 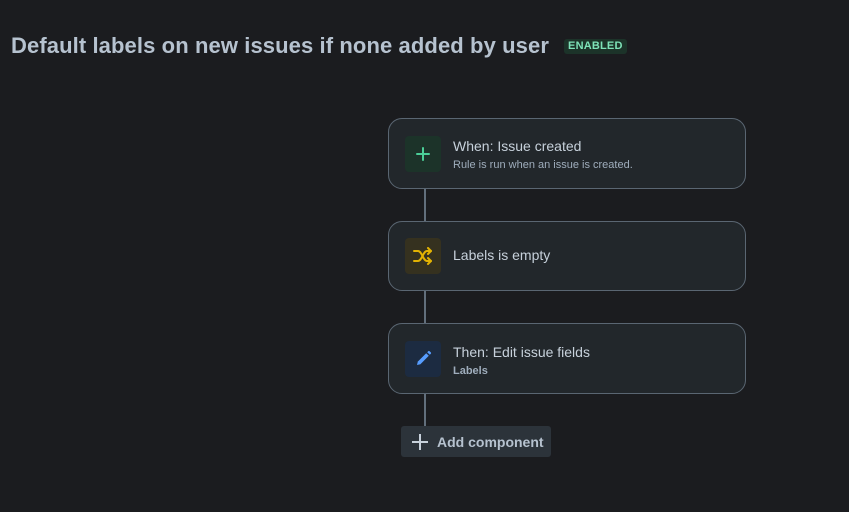 I want to click on trigger-subtitle: Rule is run when an issue is created., so click(x=543, y=165).